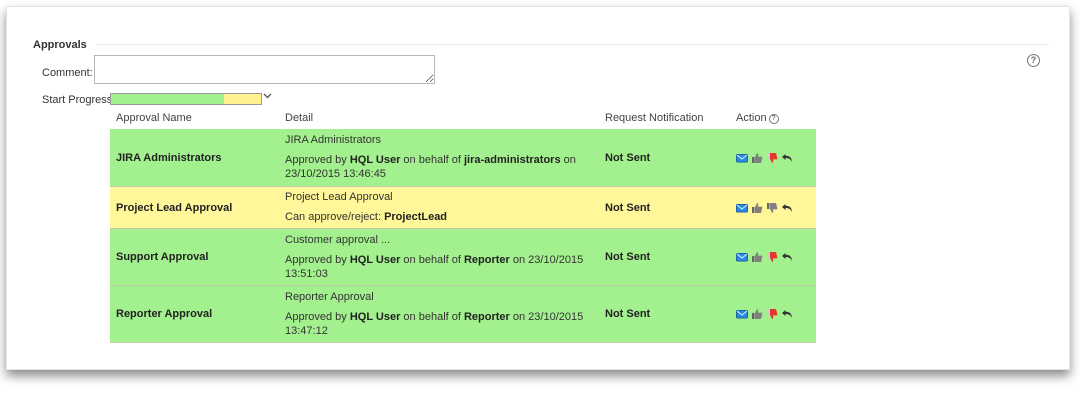  Describe the element at coordinates (77, 100) in the screenshot. I see `start-progress-label: Start Progress` at that location.